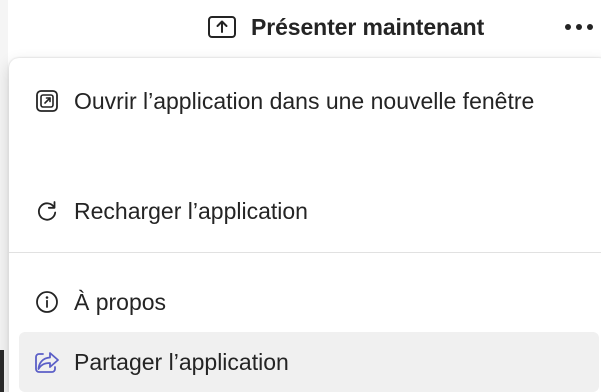 This screenshot has height=392, width=601. What do you see at coordinates (2, 371) in the screenshot?
I see `background-window-edge-dark` at bounding box center [2, 371].